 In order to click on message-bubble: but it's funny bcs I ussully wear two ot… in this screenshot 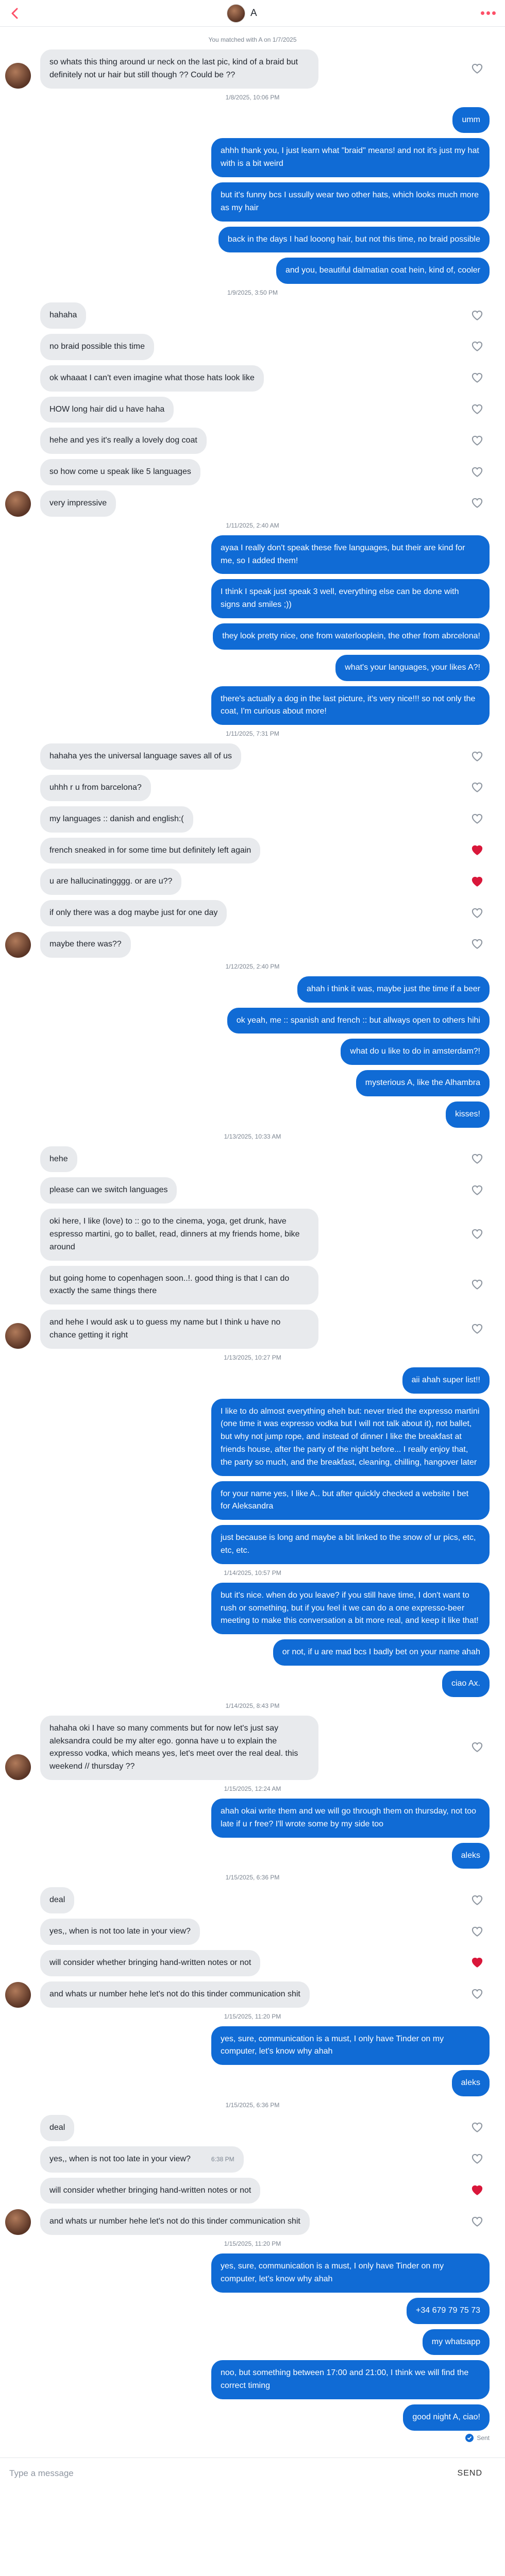, I will do `click(350, 202)`.